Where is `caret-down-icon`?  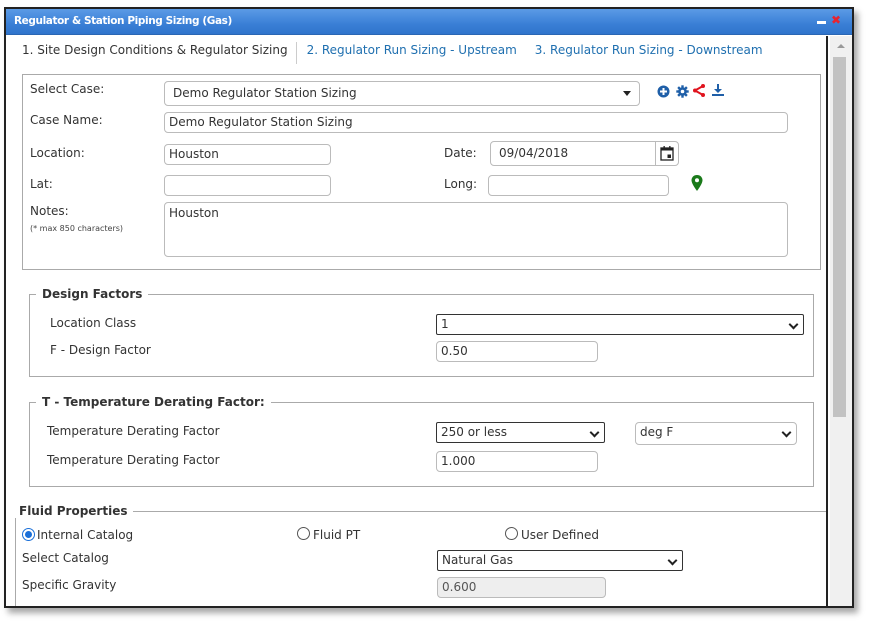 caret-down-icon is located at coordinates (627, 93).